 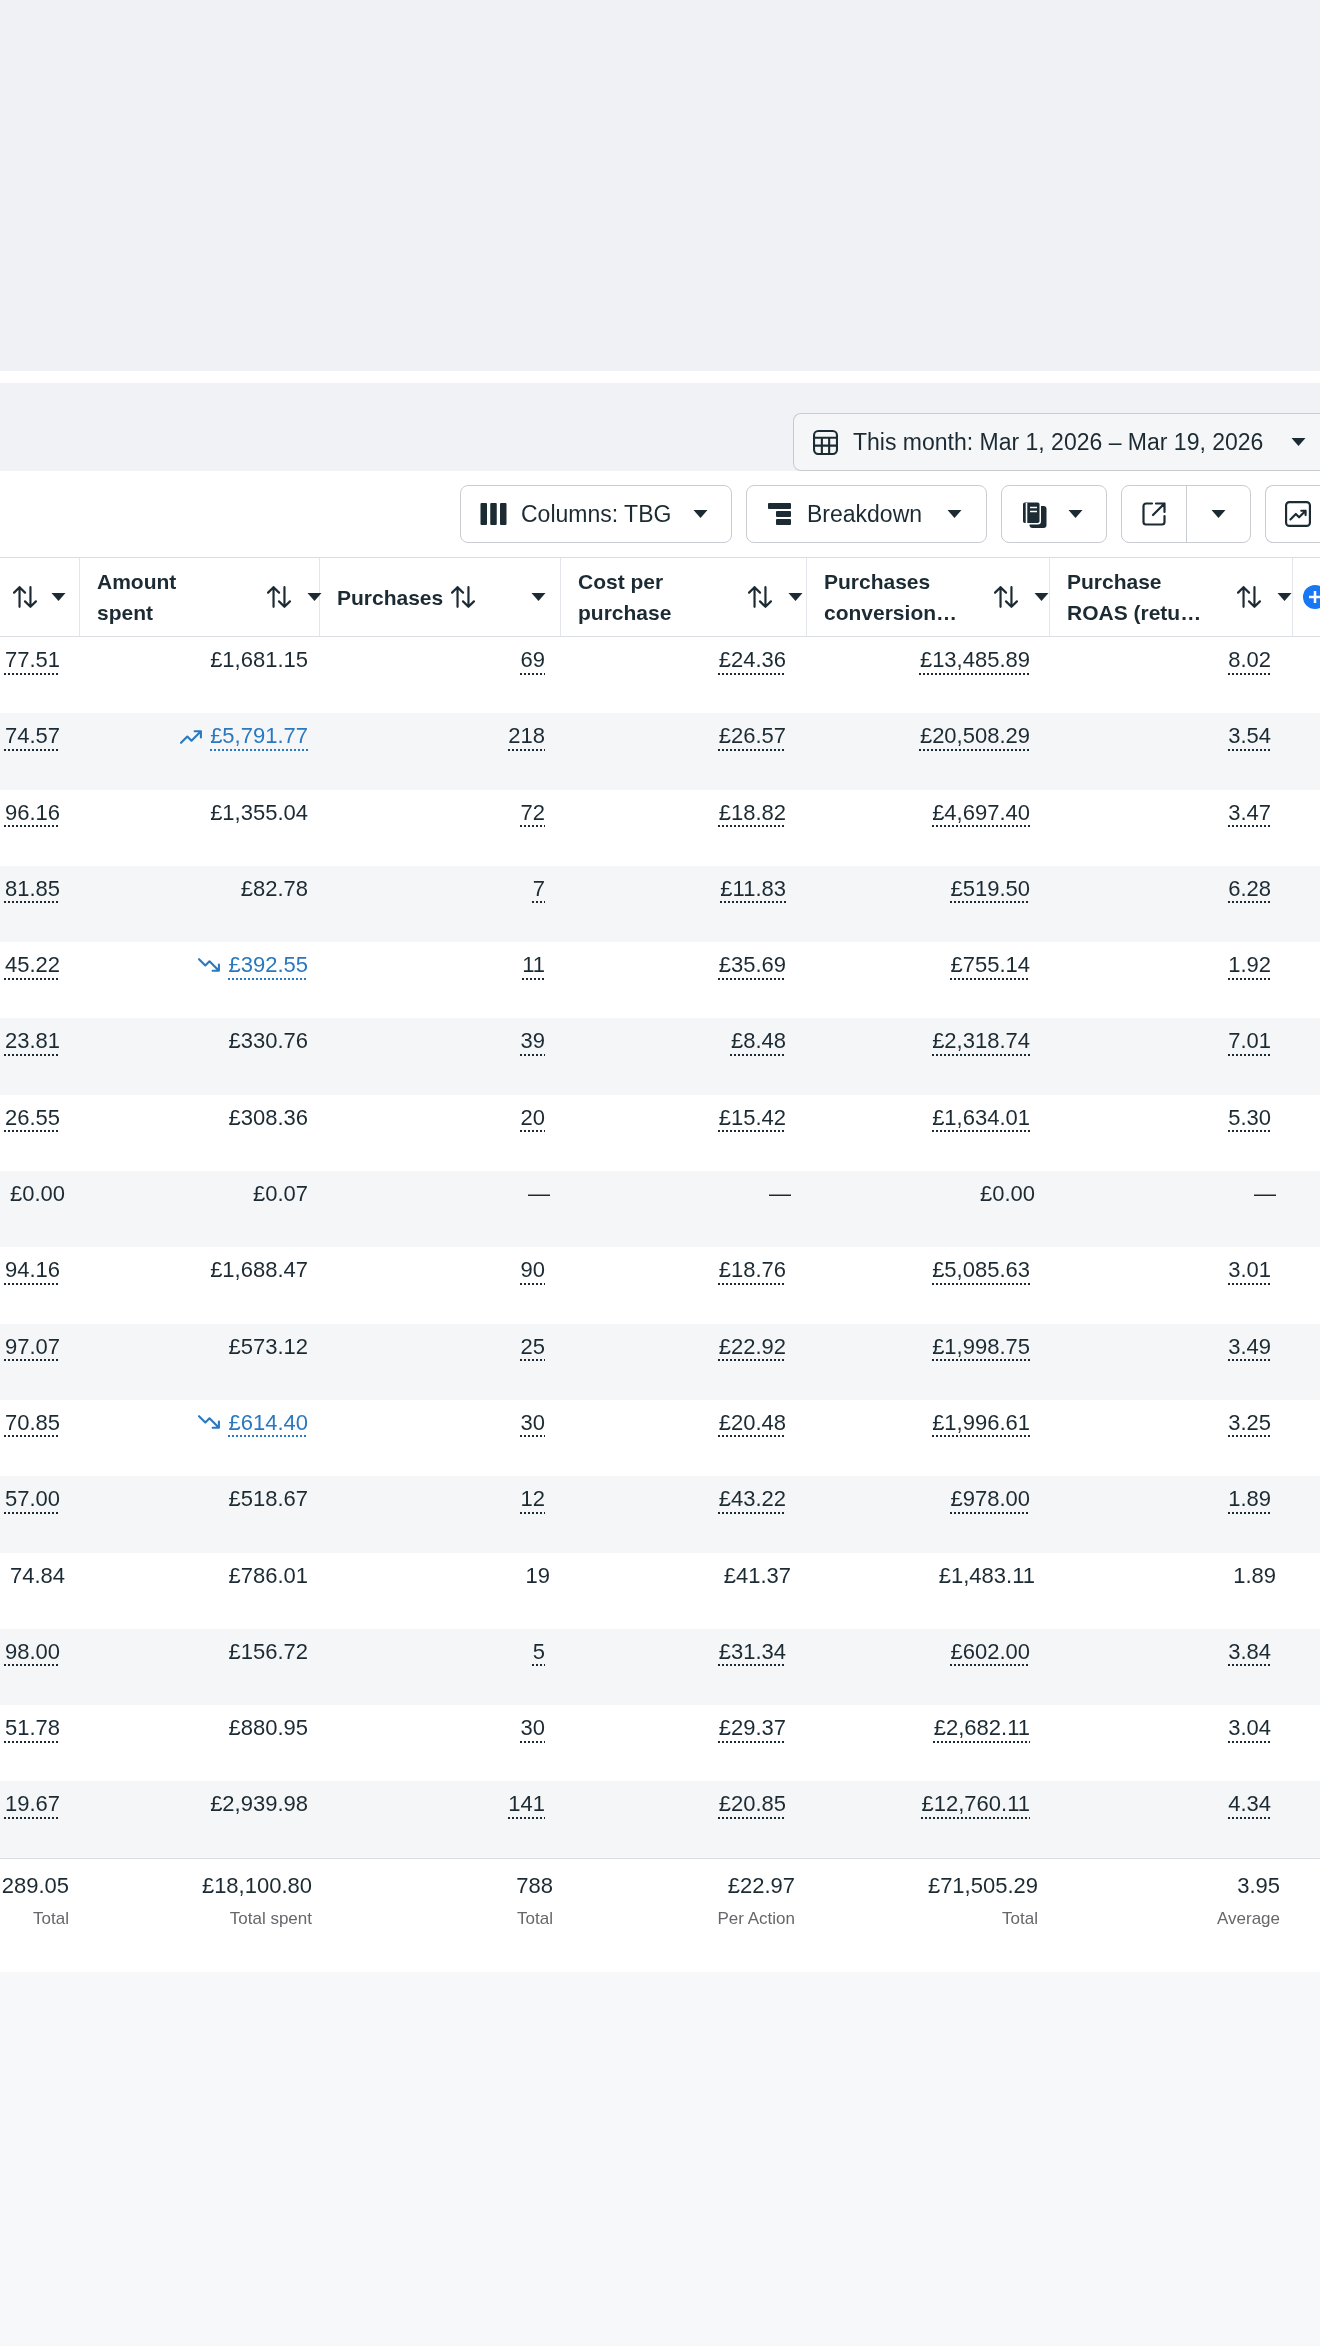 I want to click on amount-link: £392.55, so click(x=253, y=965).